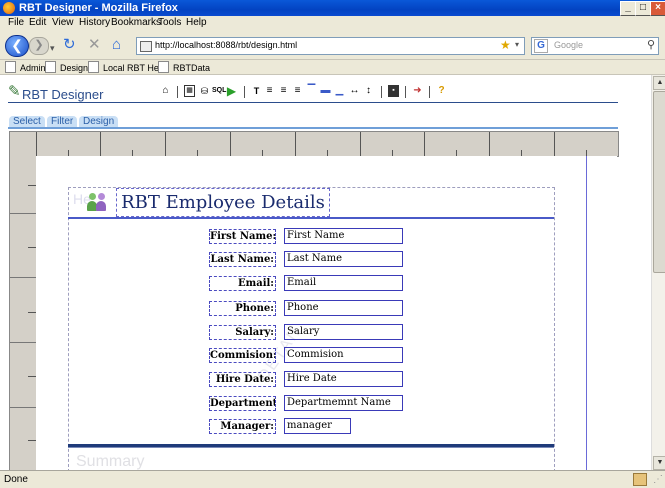  Describe the element at coordinates (14, 91) in the screenshot. I see `pencil-icon: ✎` at that location.